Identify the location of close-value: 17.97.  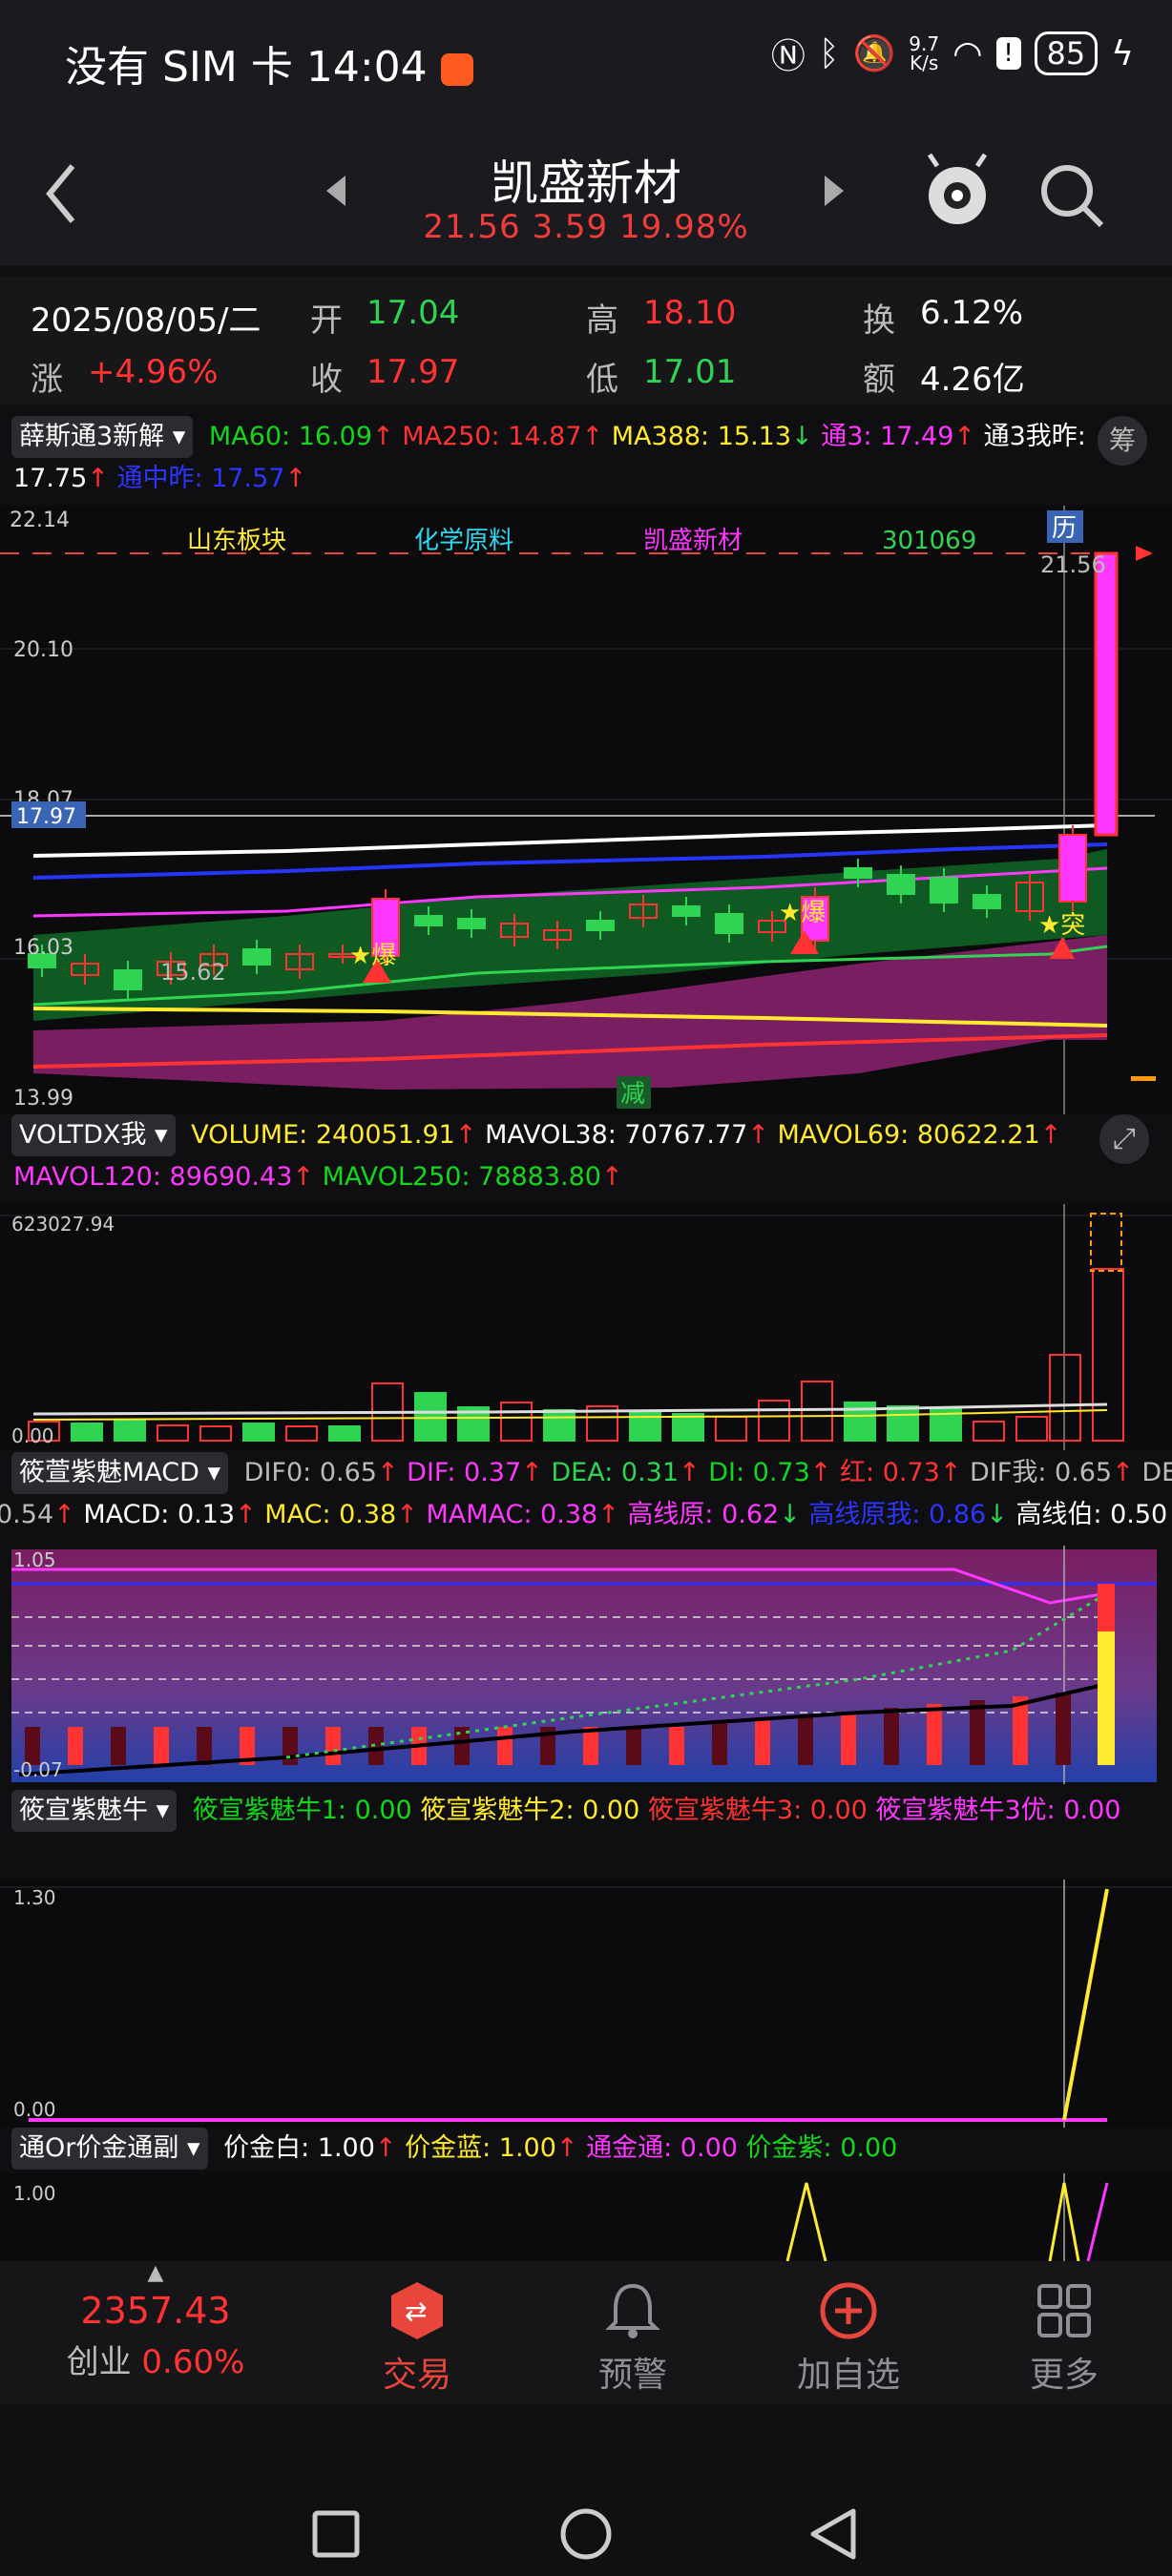
(413, 372).